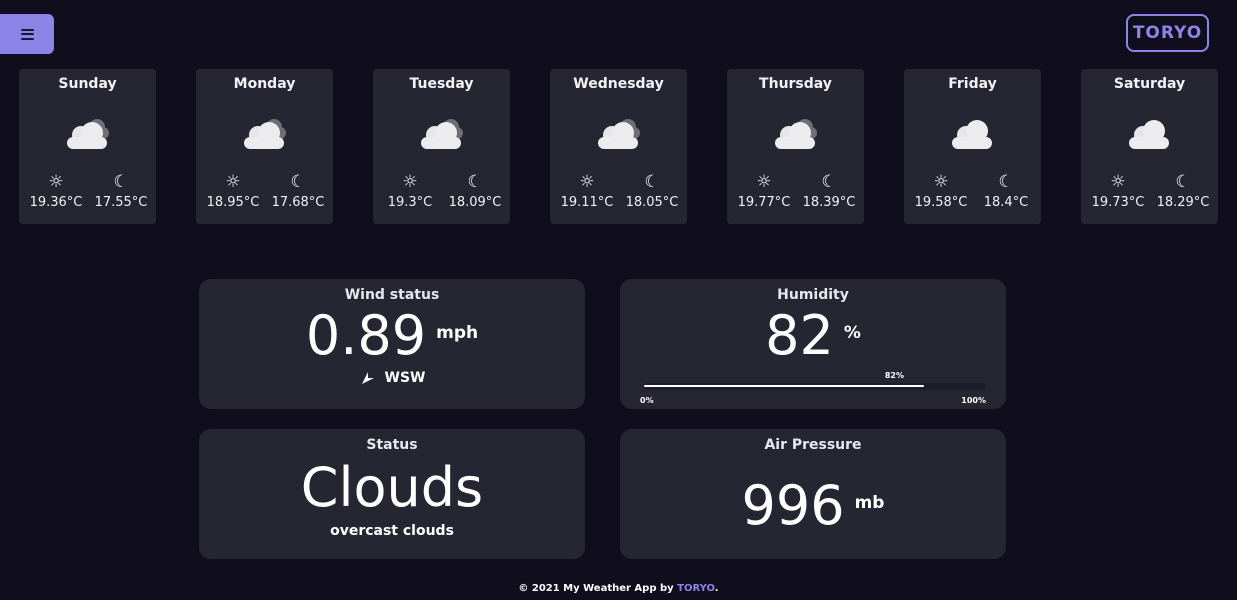  I want to click on humidity-bar-label: 82%, so click(894, 375).